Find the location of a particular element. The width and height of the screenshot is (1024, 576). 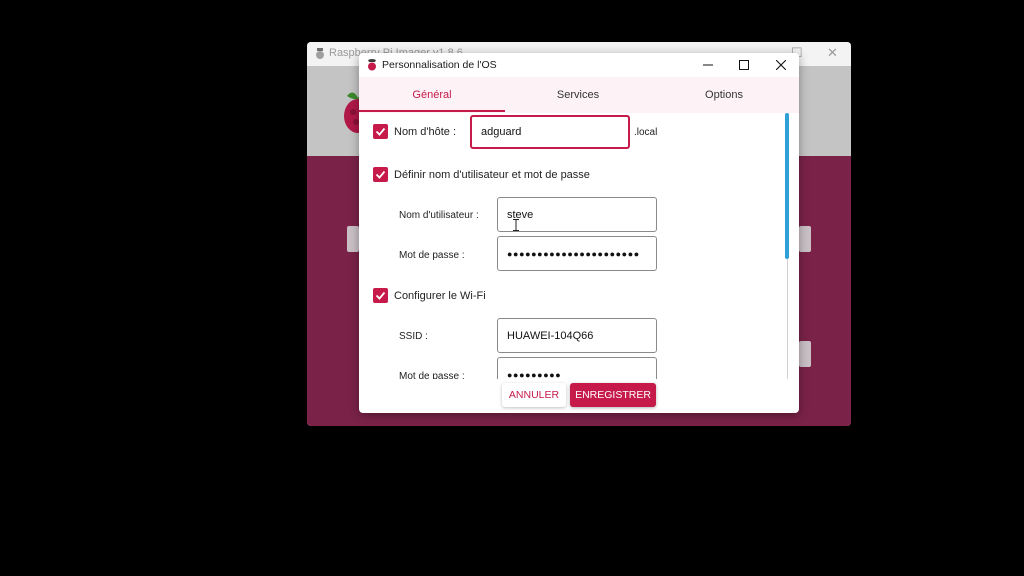

password-label: Mot de passe : is located at coordinates (432, 255).